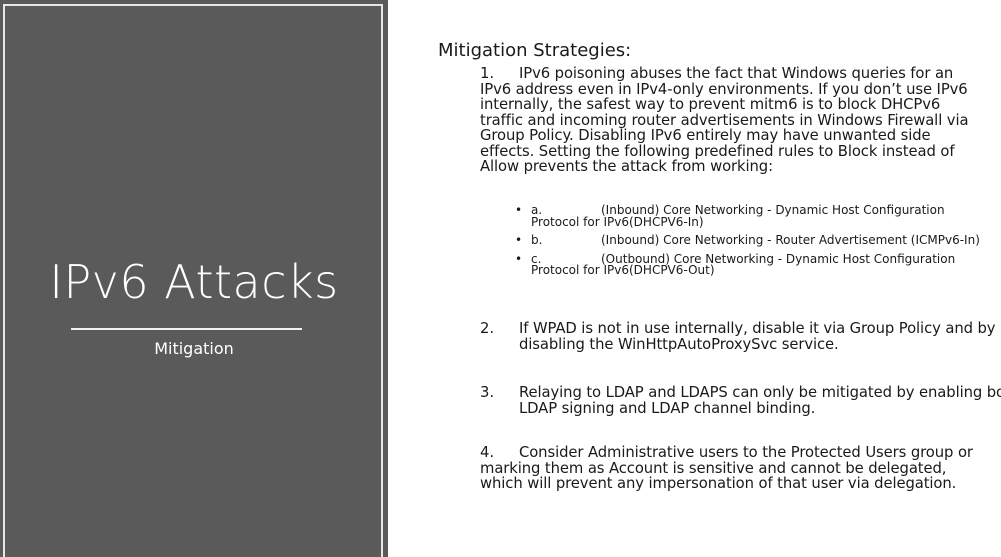  What do you see at coordinates (487, 392) in the screenshot?
I see `strategy-number: 3.` at bounding box center [487, 392].